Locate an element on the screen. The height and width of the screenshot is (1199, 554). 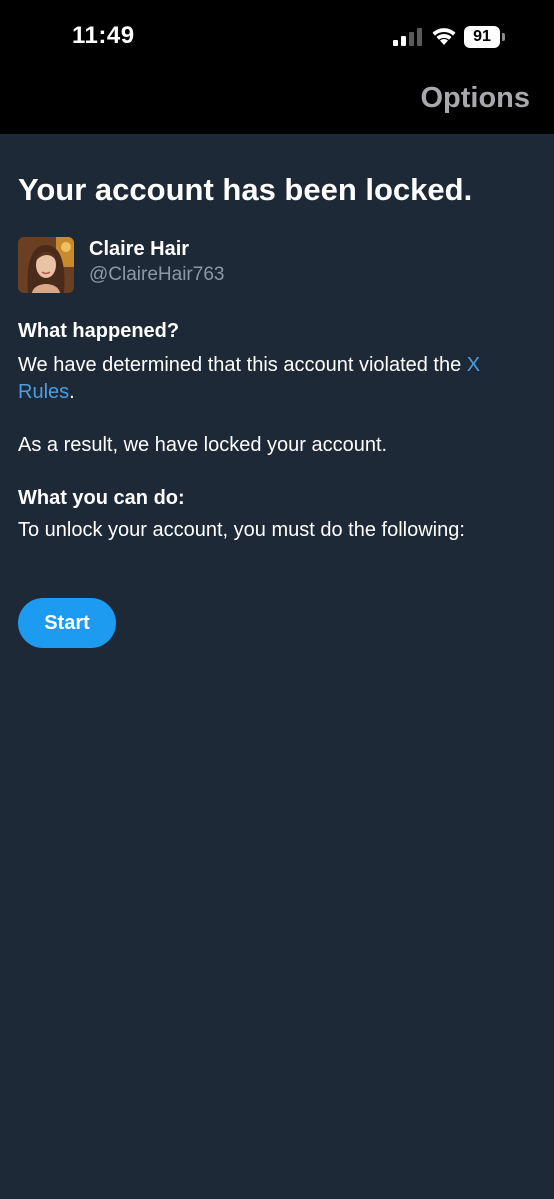
top-bar: 11:49 91 Options is located at coordinates (277, 67).